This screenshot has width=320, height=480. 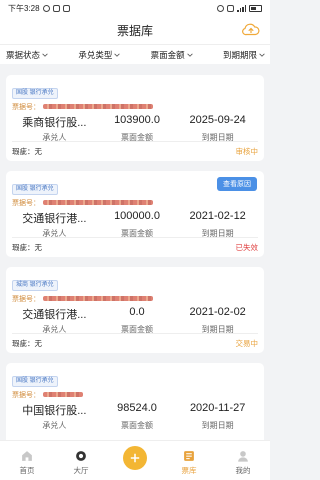 I want to click on status-badge: 审核中, so click(x=247, y=151).